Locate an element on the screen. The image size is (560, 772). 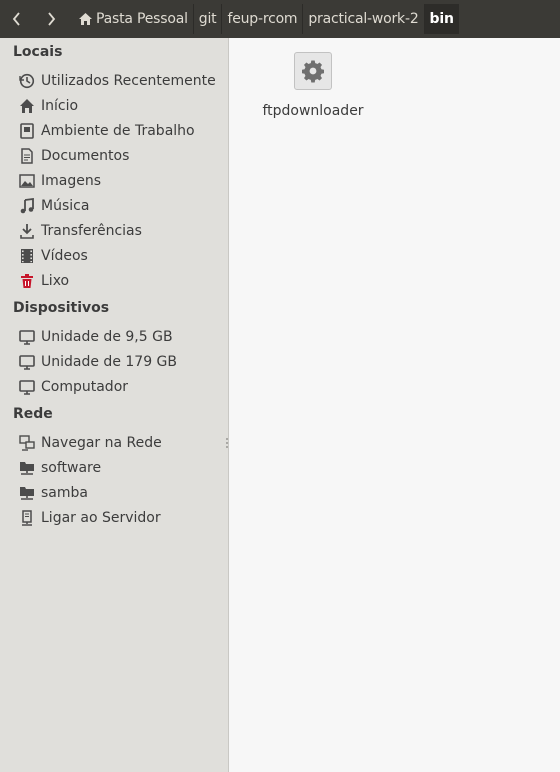
sidebar-item-label: Computador is located at coordinates (85, 387).